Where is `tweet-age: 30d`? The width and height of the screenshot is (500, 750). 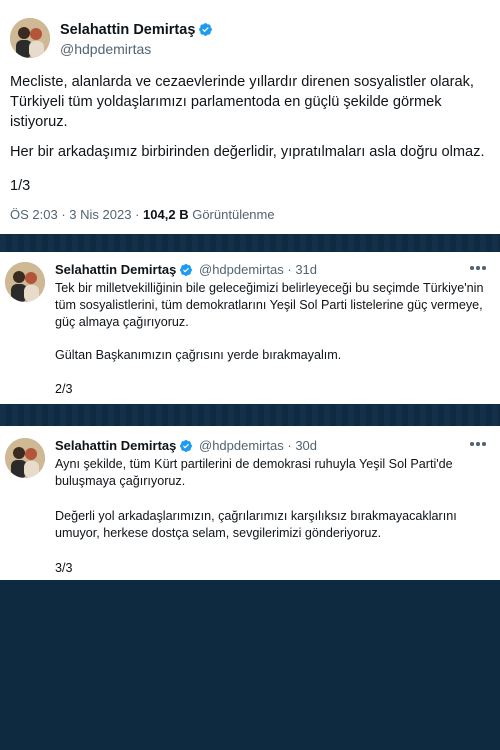 tweet-age: 30d is located at coordinates (306, 445).